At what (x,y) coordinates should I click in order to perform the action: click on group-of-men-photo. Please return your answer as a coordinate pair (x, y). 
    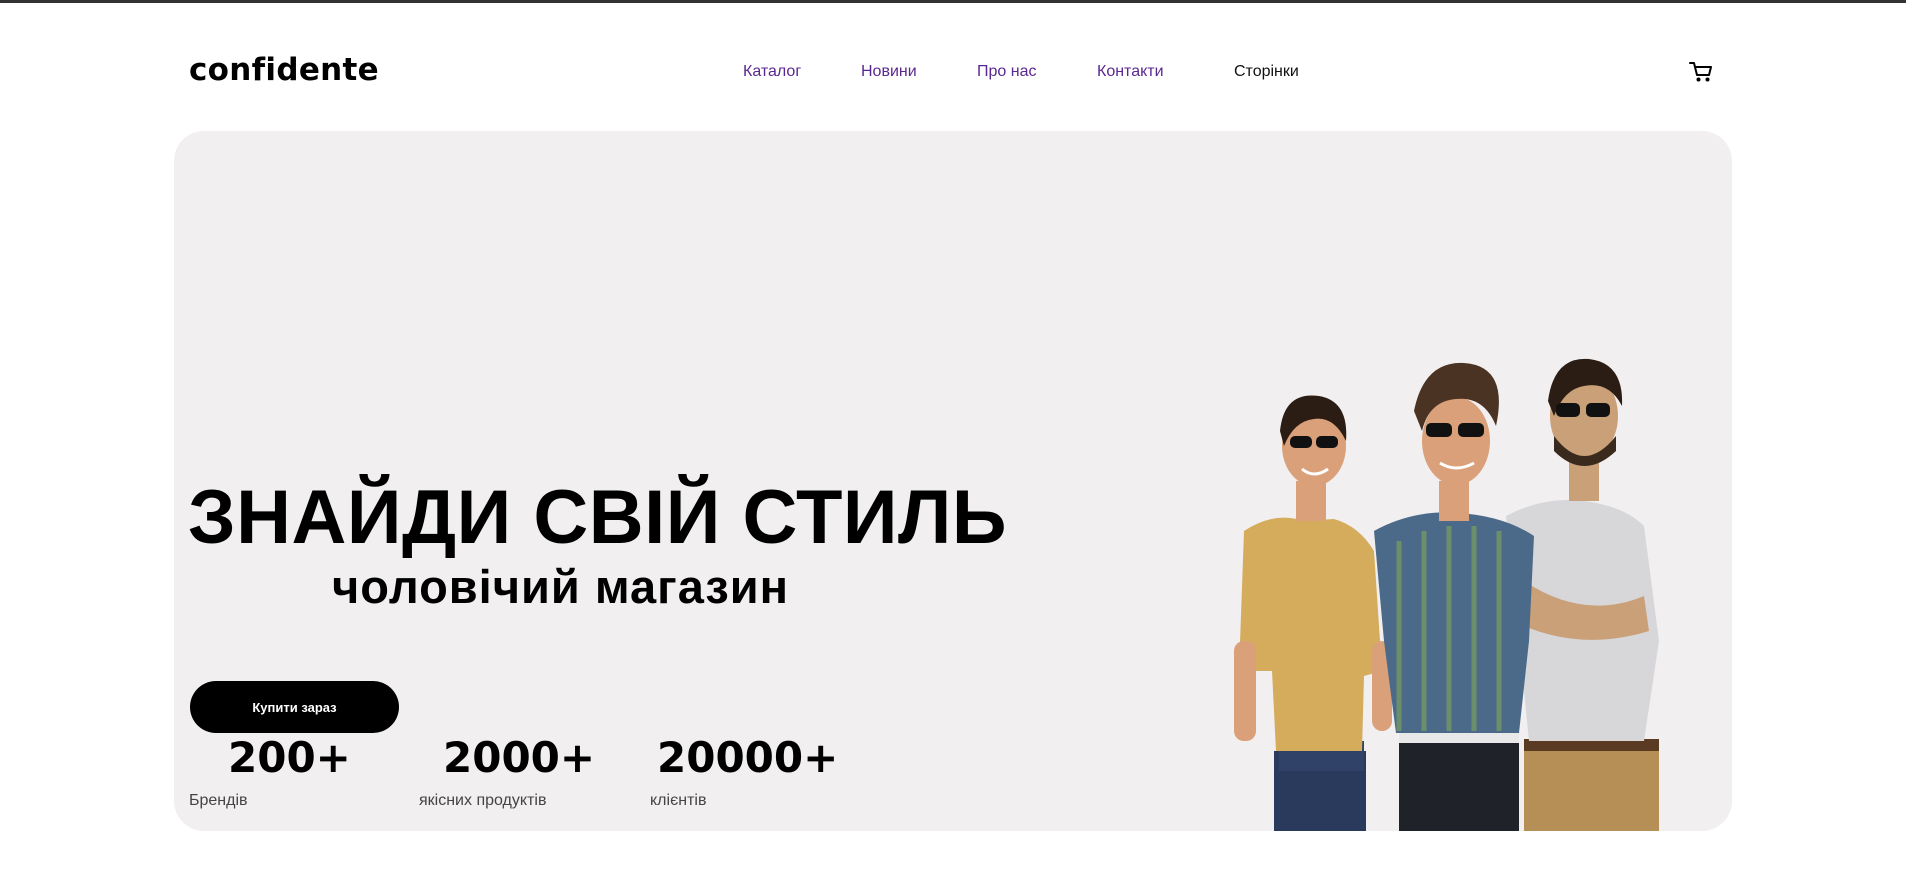
    Looking at the image, I should click on (1446, 594).